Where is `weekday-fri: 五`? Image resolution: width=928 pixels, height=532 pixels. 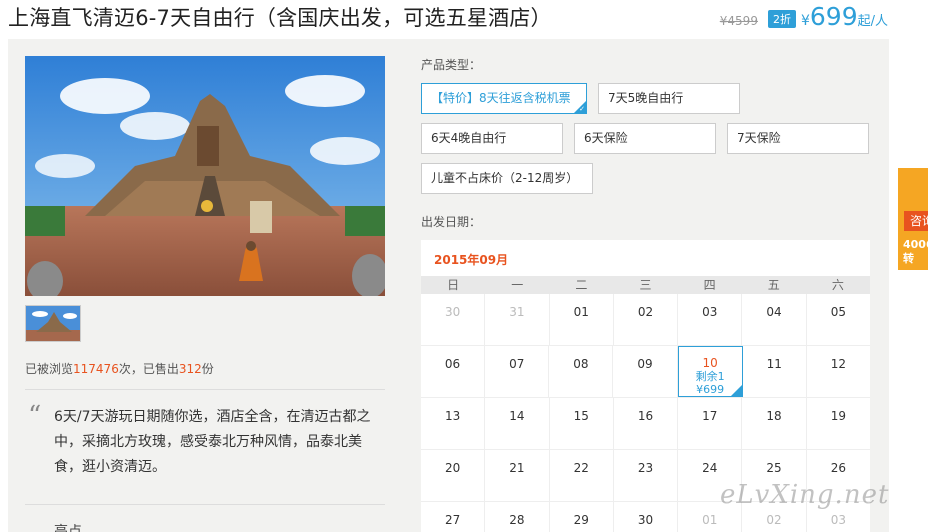
weekday-fri: 五 is located at coordinates (773, 285).